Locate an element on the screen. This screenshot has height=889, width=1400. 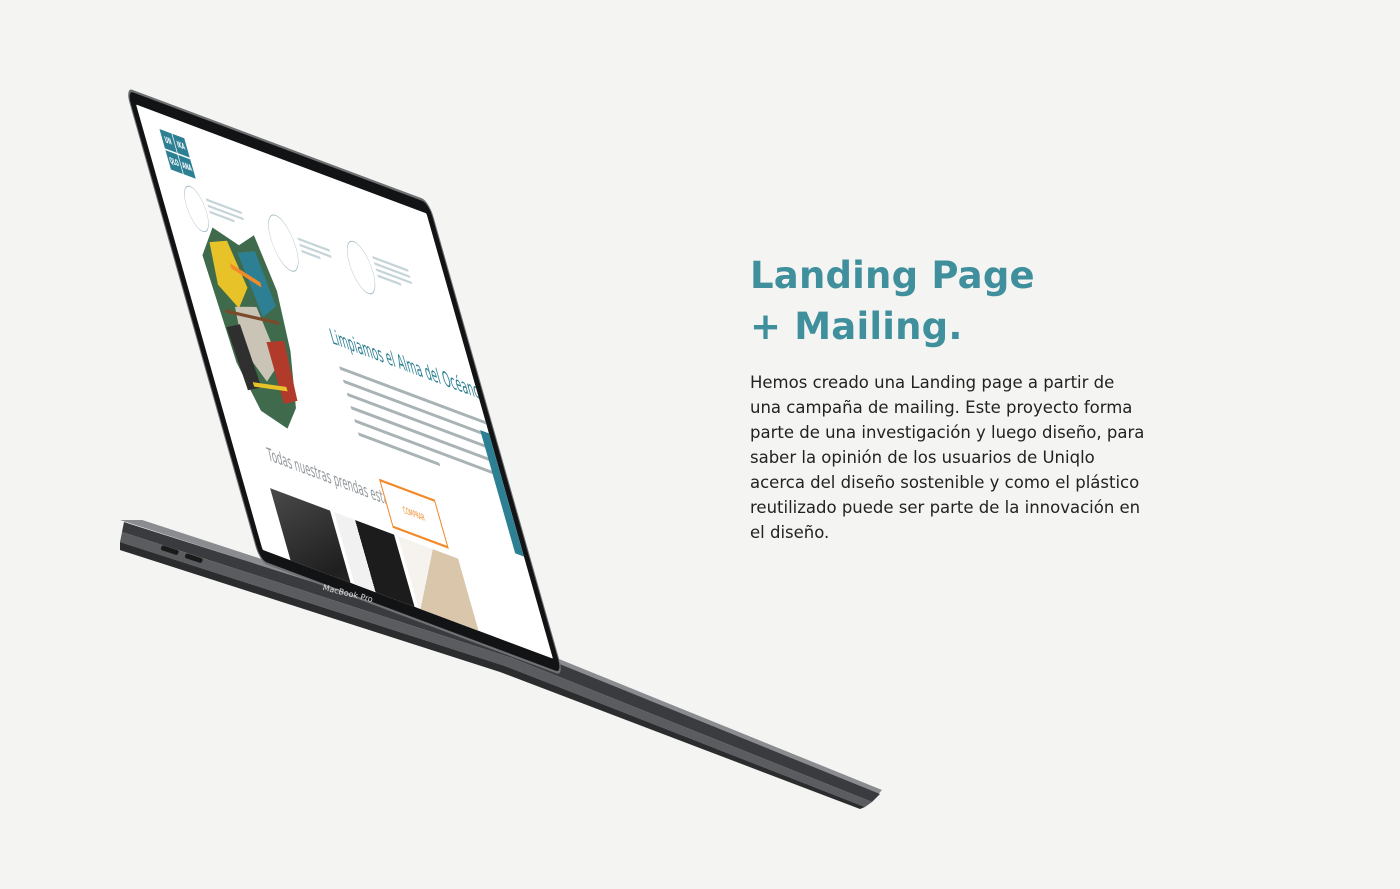
description-line: el diseño. is located at coordinates (790, 532).